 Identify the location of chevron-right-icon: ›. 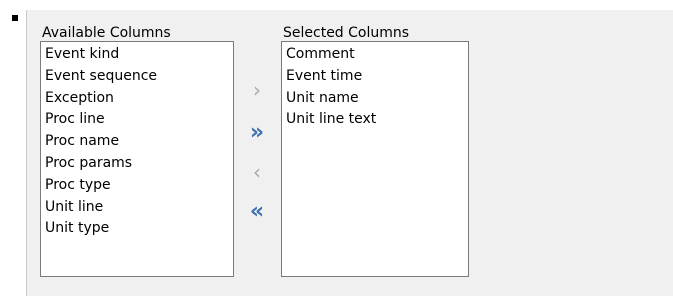
(257, 90).